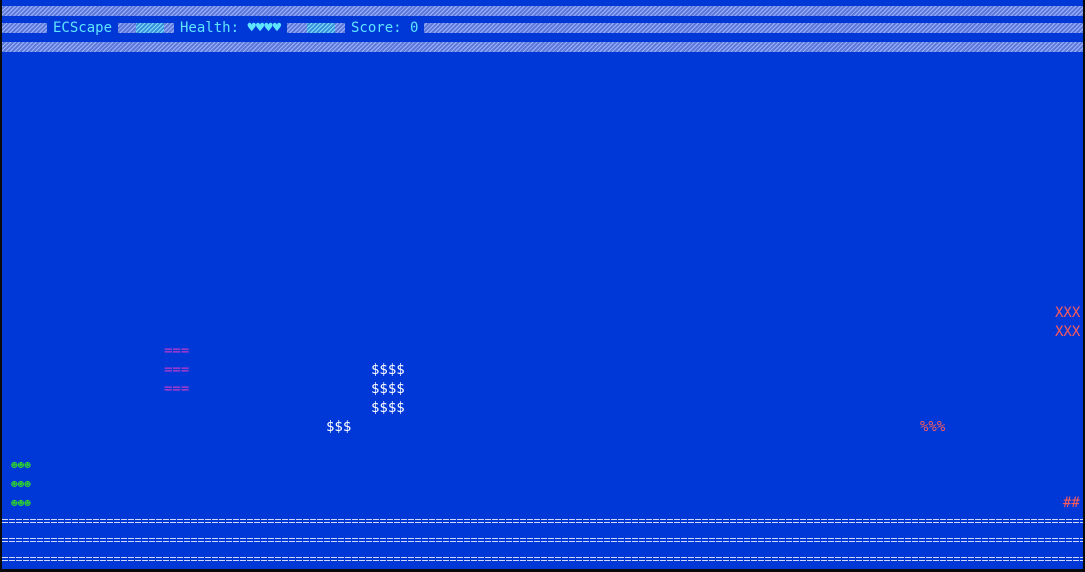  Describe the element at coordinates (210, 28) in the screenshot. I see `health-label: Health:` at that location.